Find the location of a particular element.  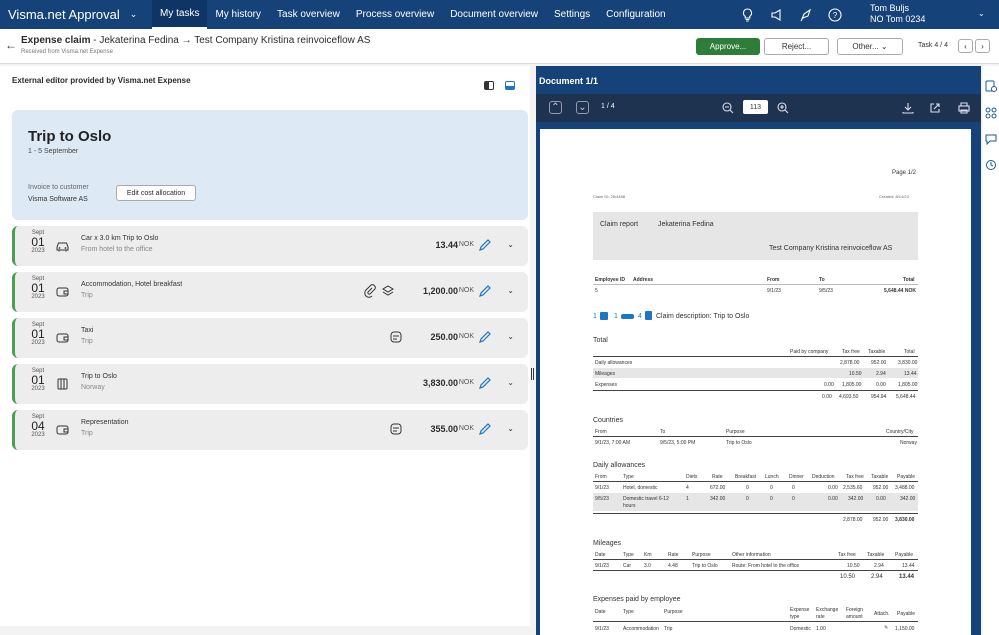

nav-my-history: My history is located at coordinates (238, 14).